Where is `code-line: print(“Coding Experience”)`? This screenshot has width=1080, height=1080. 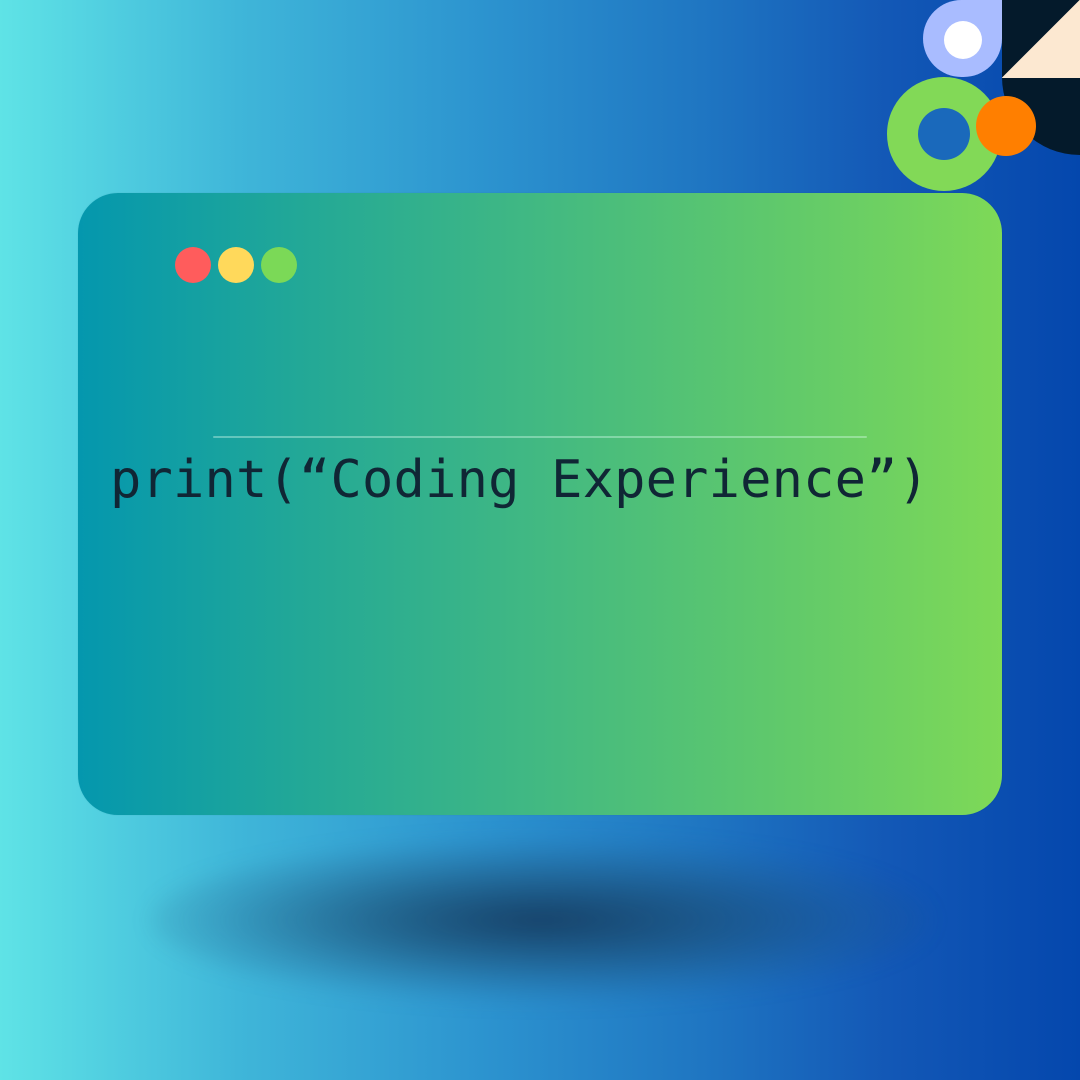
code-line: print(“Coding Experience”) is located at coordinates (520, 480).